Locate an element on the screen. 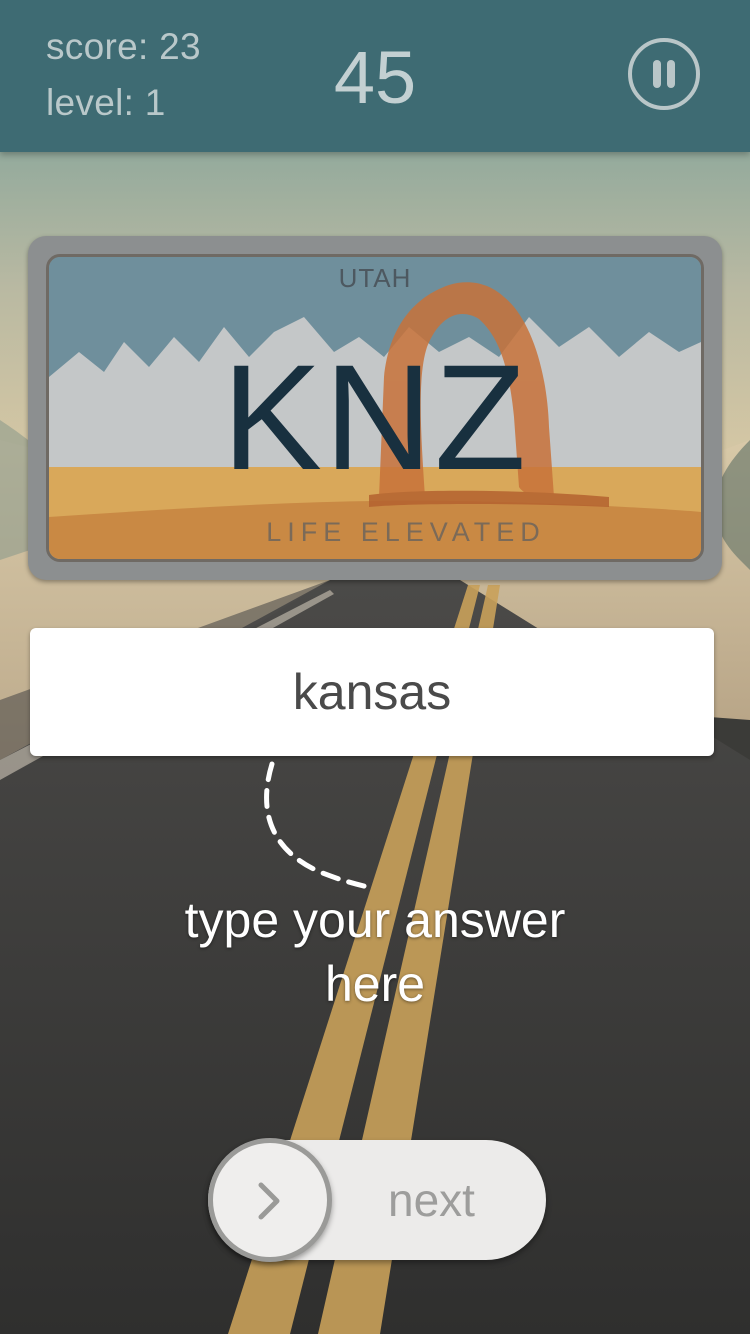 The image size is (750, 1334). chevron-right-icon is located at coordinates (269, 1201).